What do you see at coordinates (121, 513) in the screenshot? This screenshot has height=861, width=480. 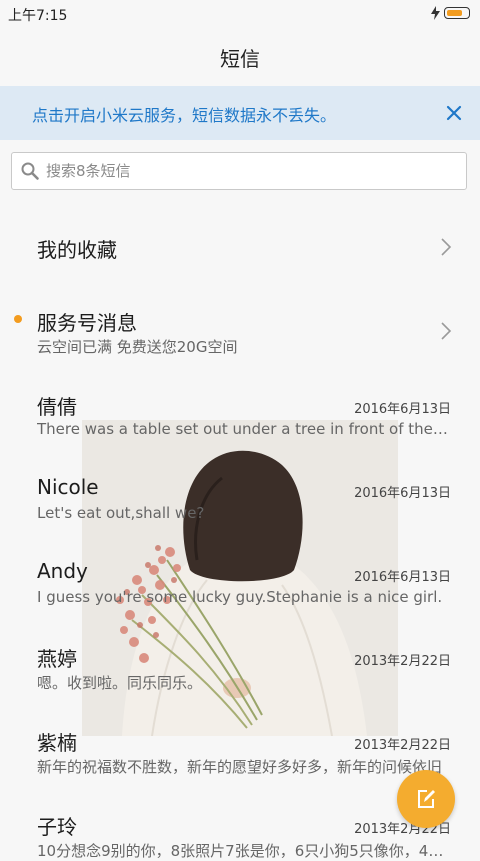 I see `message-preview: Let's eat out,shall we?` at bounding box center [121, 513].